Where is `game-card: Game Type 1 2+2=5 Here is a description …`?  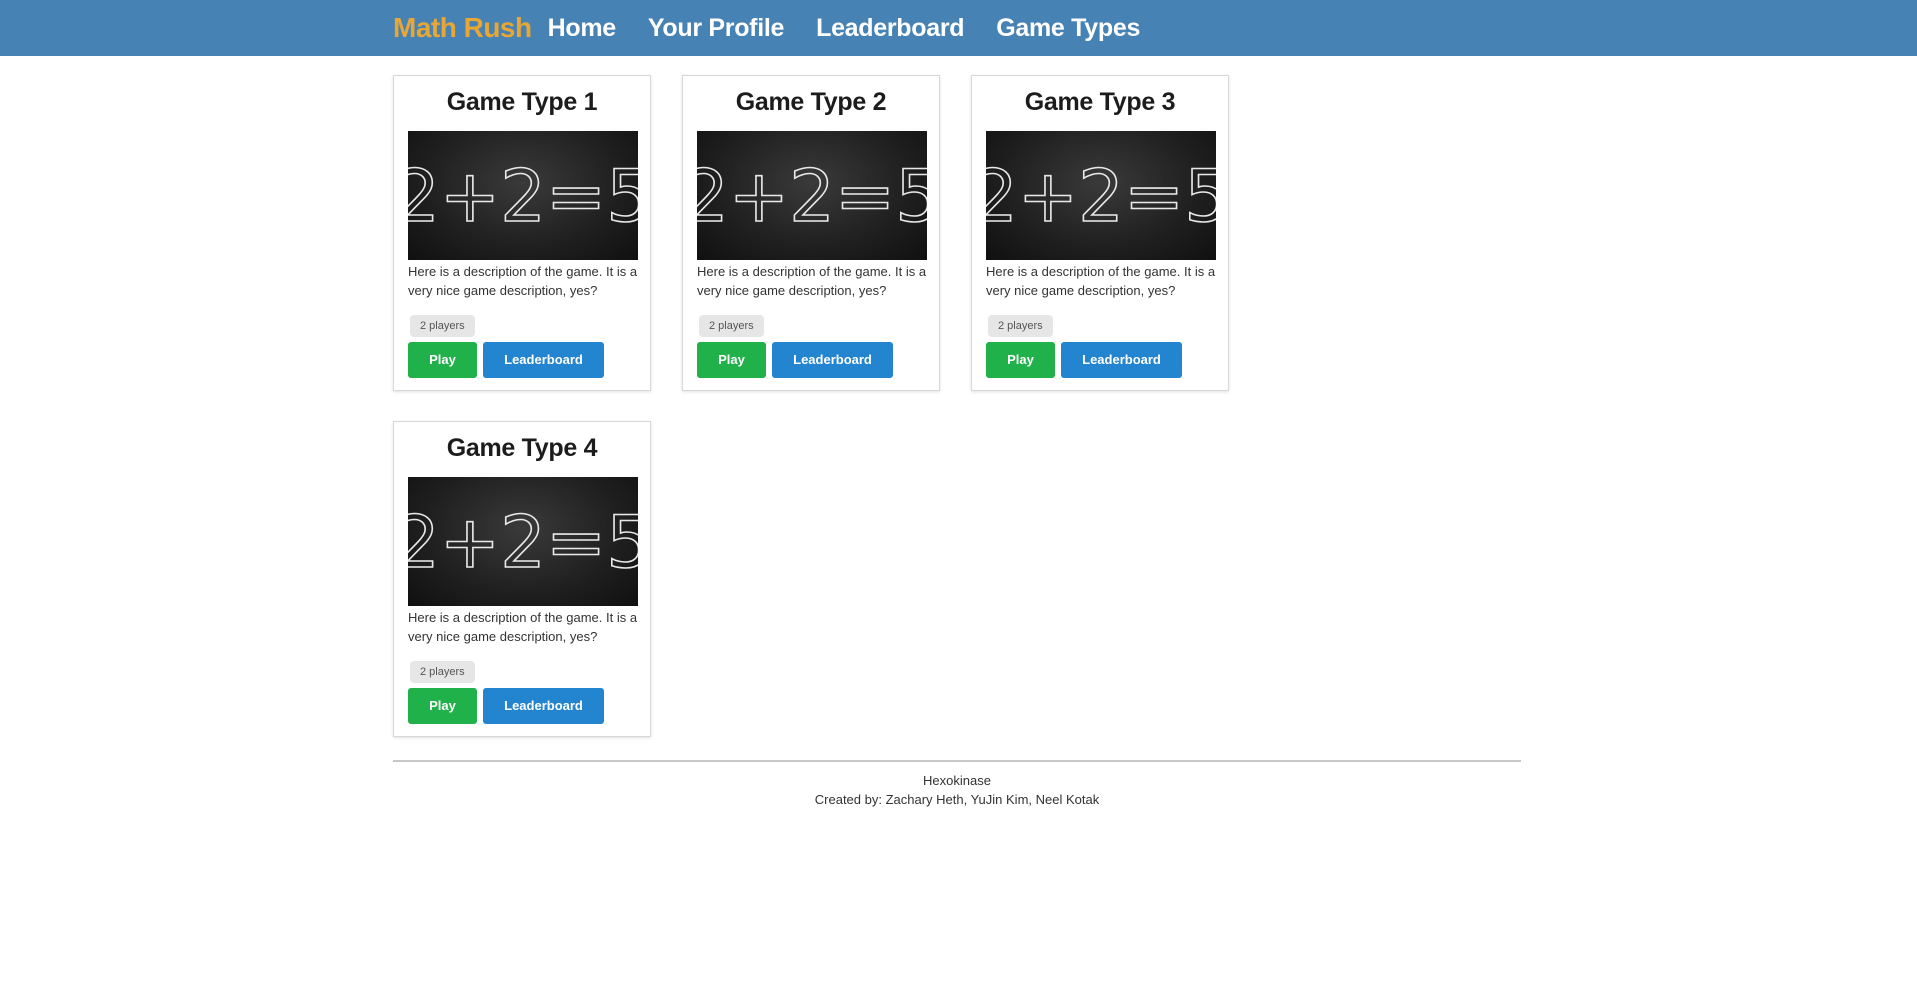 game-card: Game Type 1 2+2=5 Here is a description … is located at coordinates (522, 233).